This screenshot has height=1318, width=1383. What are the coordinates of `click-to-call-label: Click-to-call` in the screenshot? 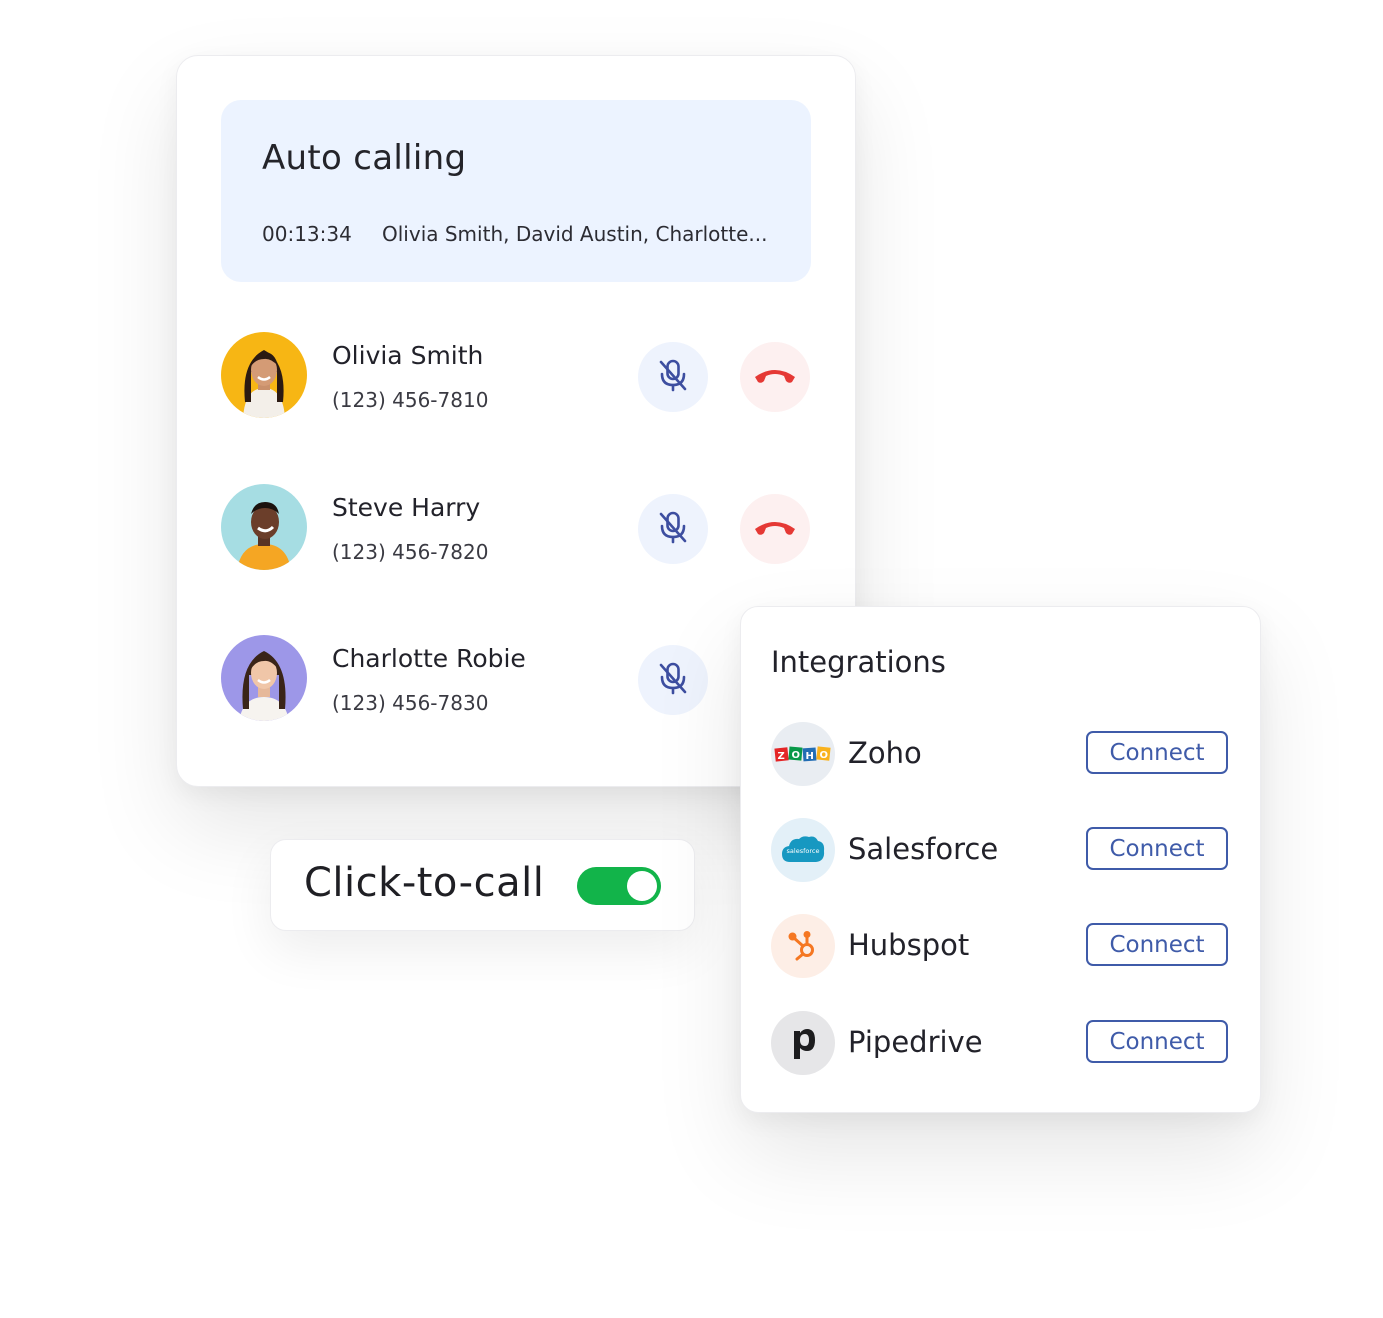 It's located at (424, 883).